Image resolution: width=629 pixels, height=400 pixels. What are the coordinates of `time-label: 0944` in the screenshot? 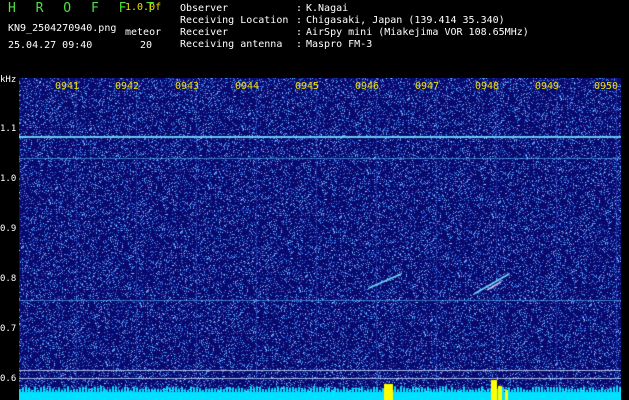 It's located at (247, 86).